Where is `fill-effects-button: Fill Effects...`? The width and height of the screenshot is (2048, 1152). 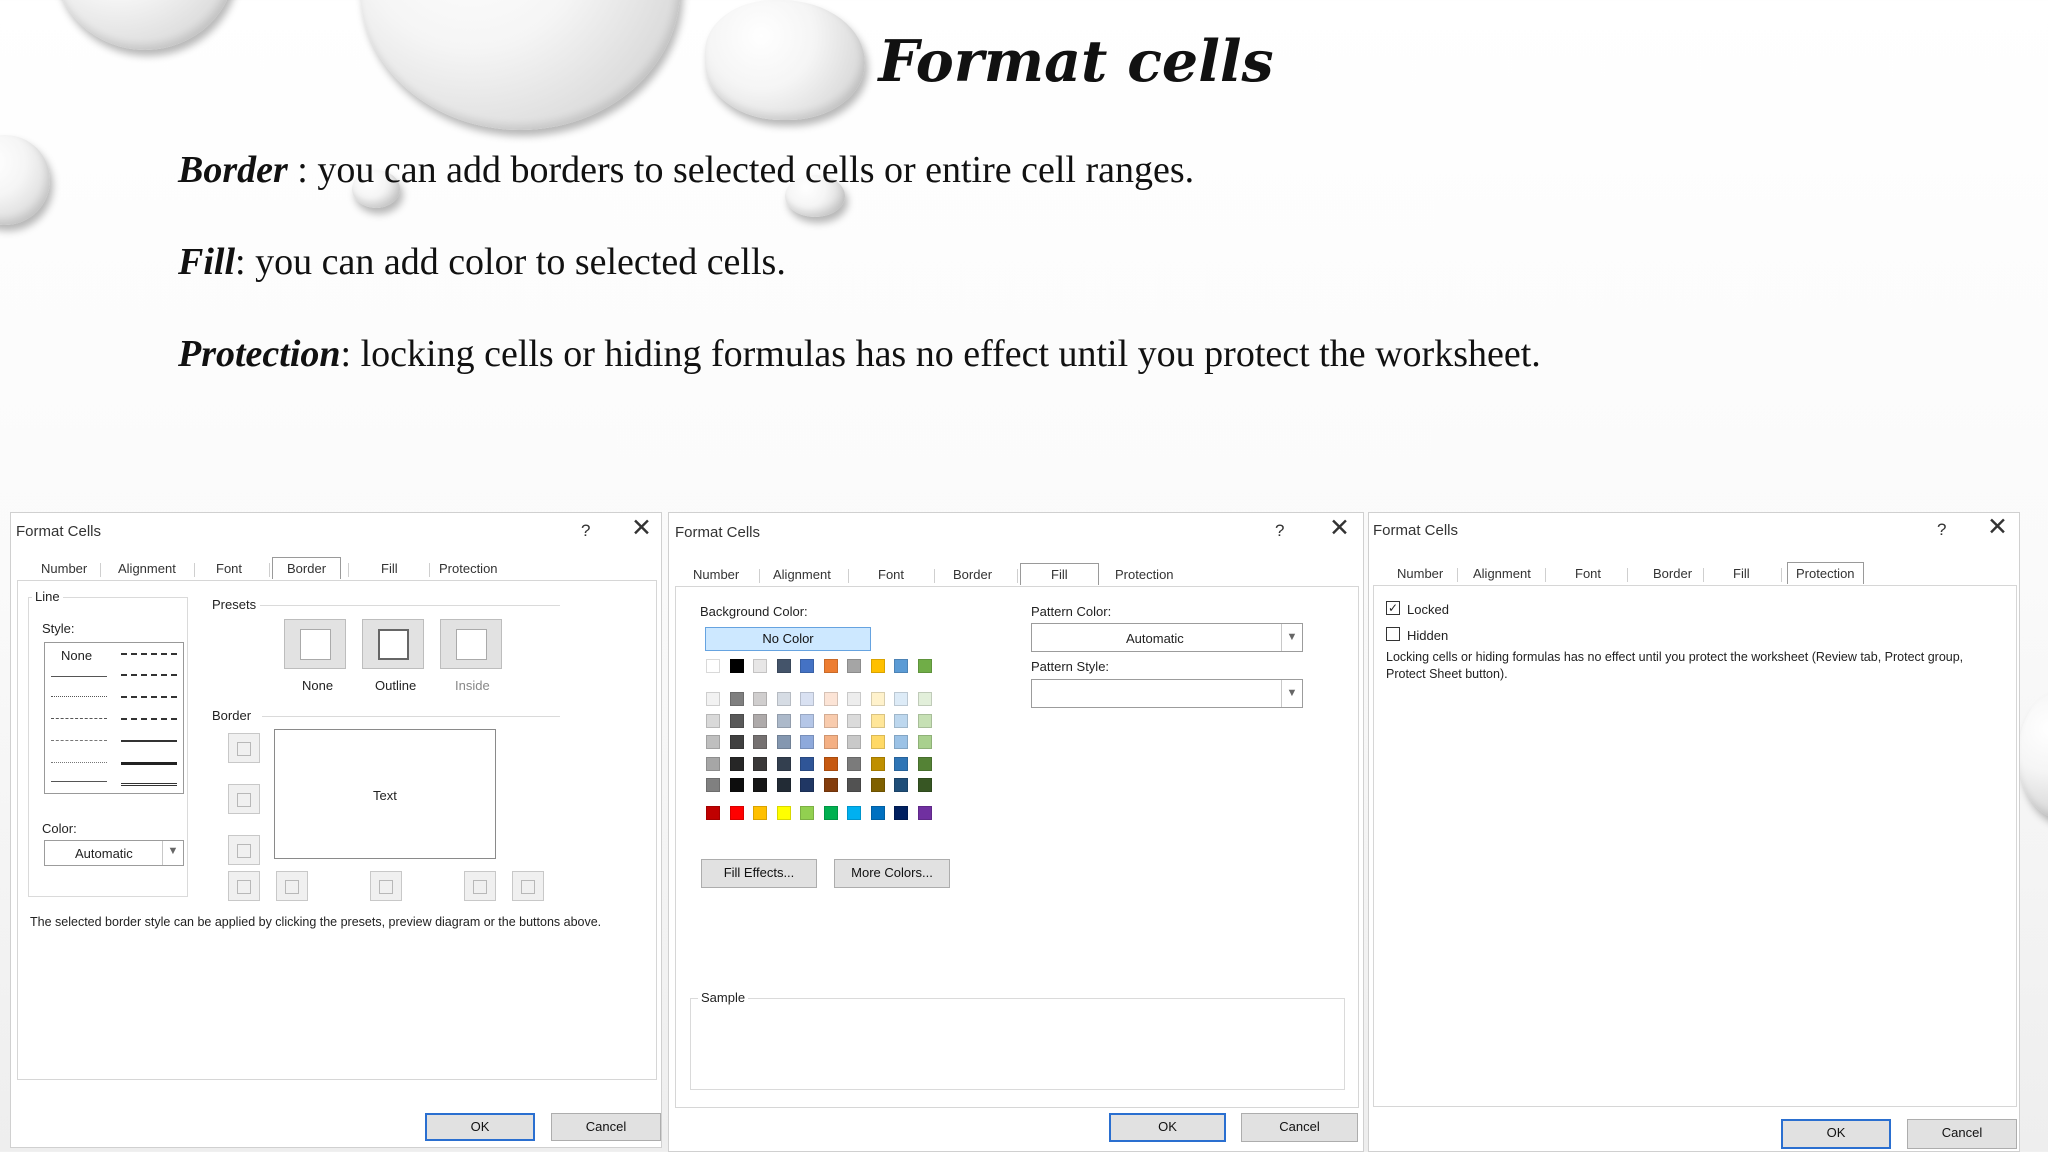 fill-effects-button: Fill Effects... is located at coordinates (759, 873).